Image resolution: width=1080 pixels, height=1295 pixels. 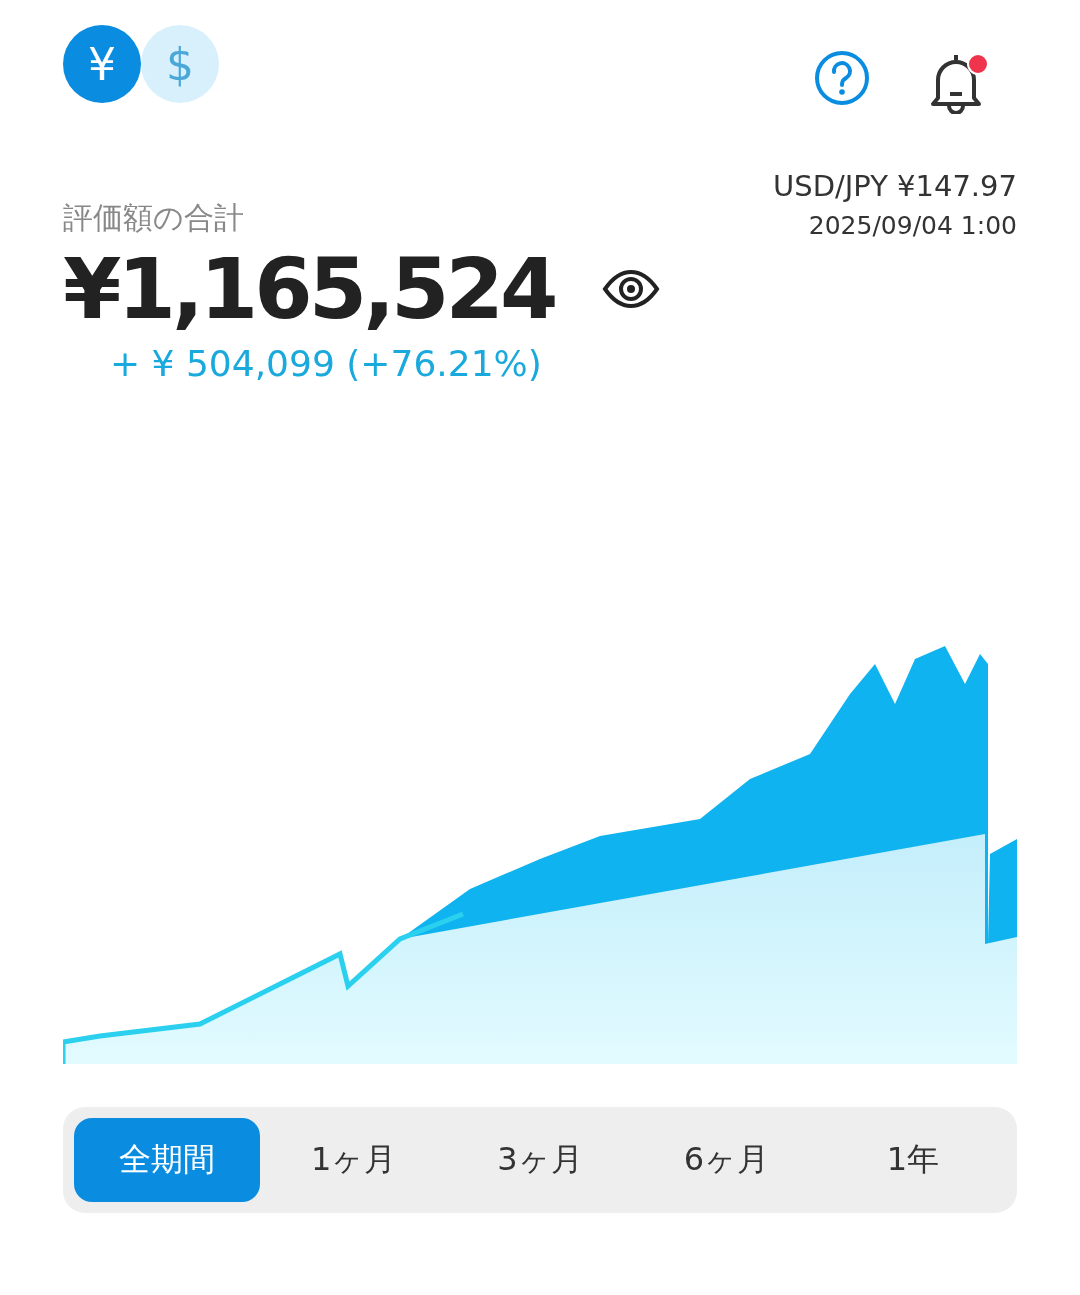 I want to click on period-tab: 1ヶ月, so click(x=353, y=1160).